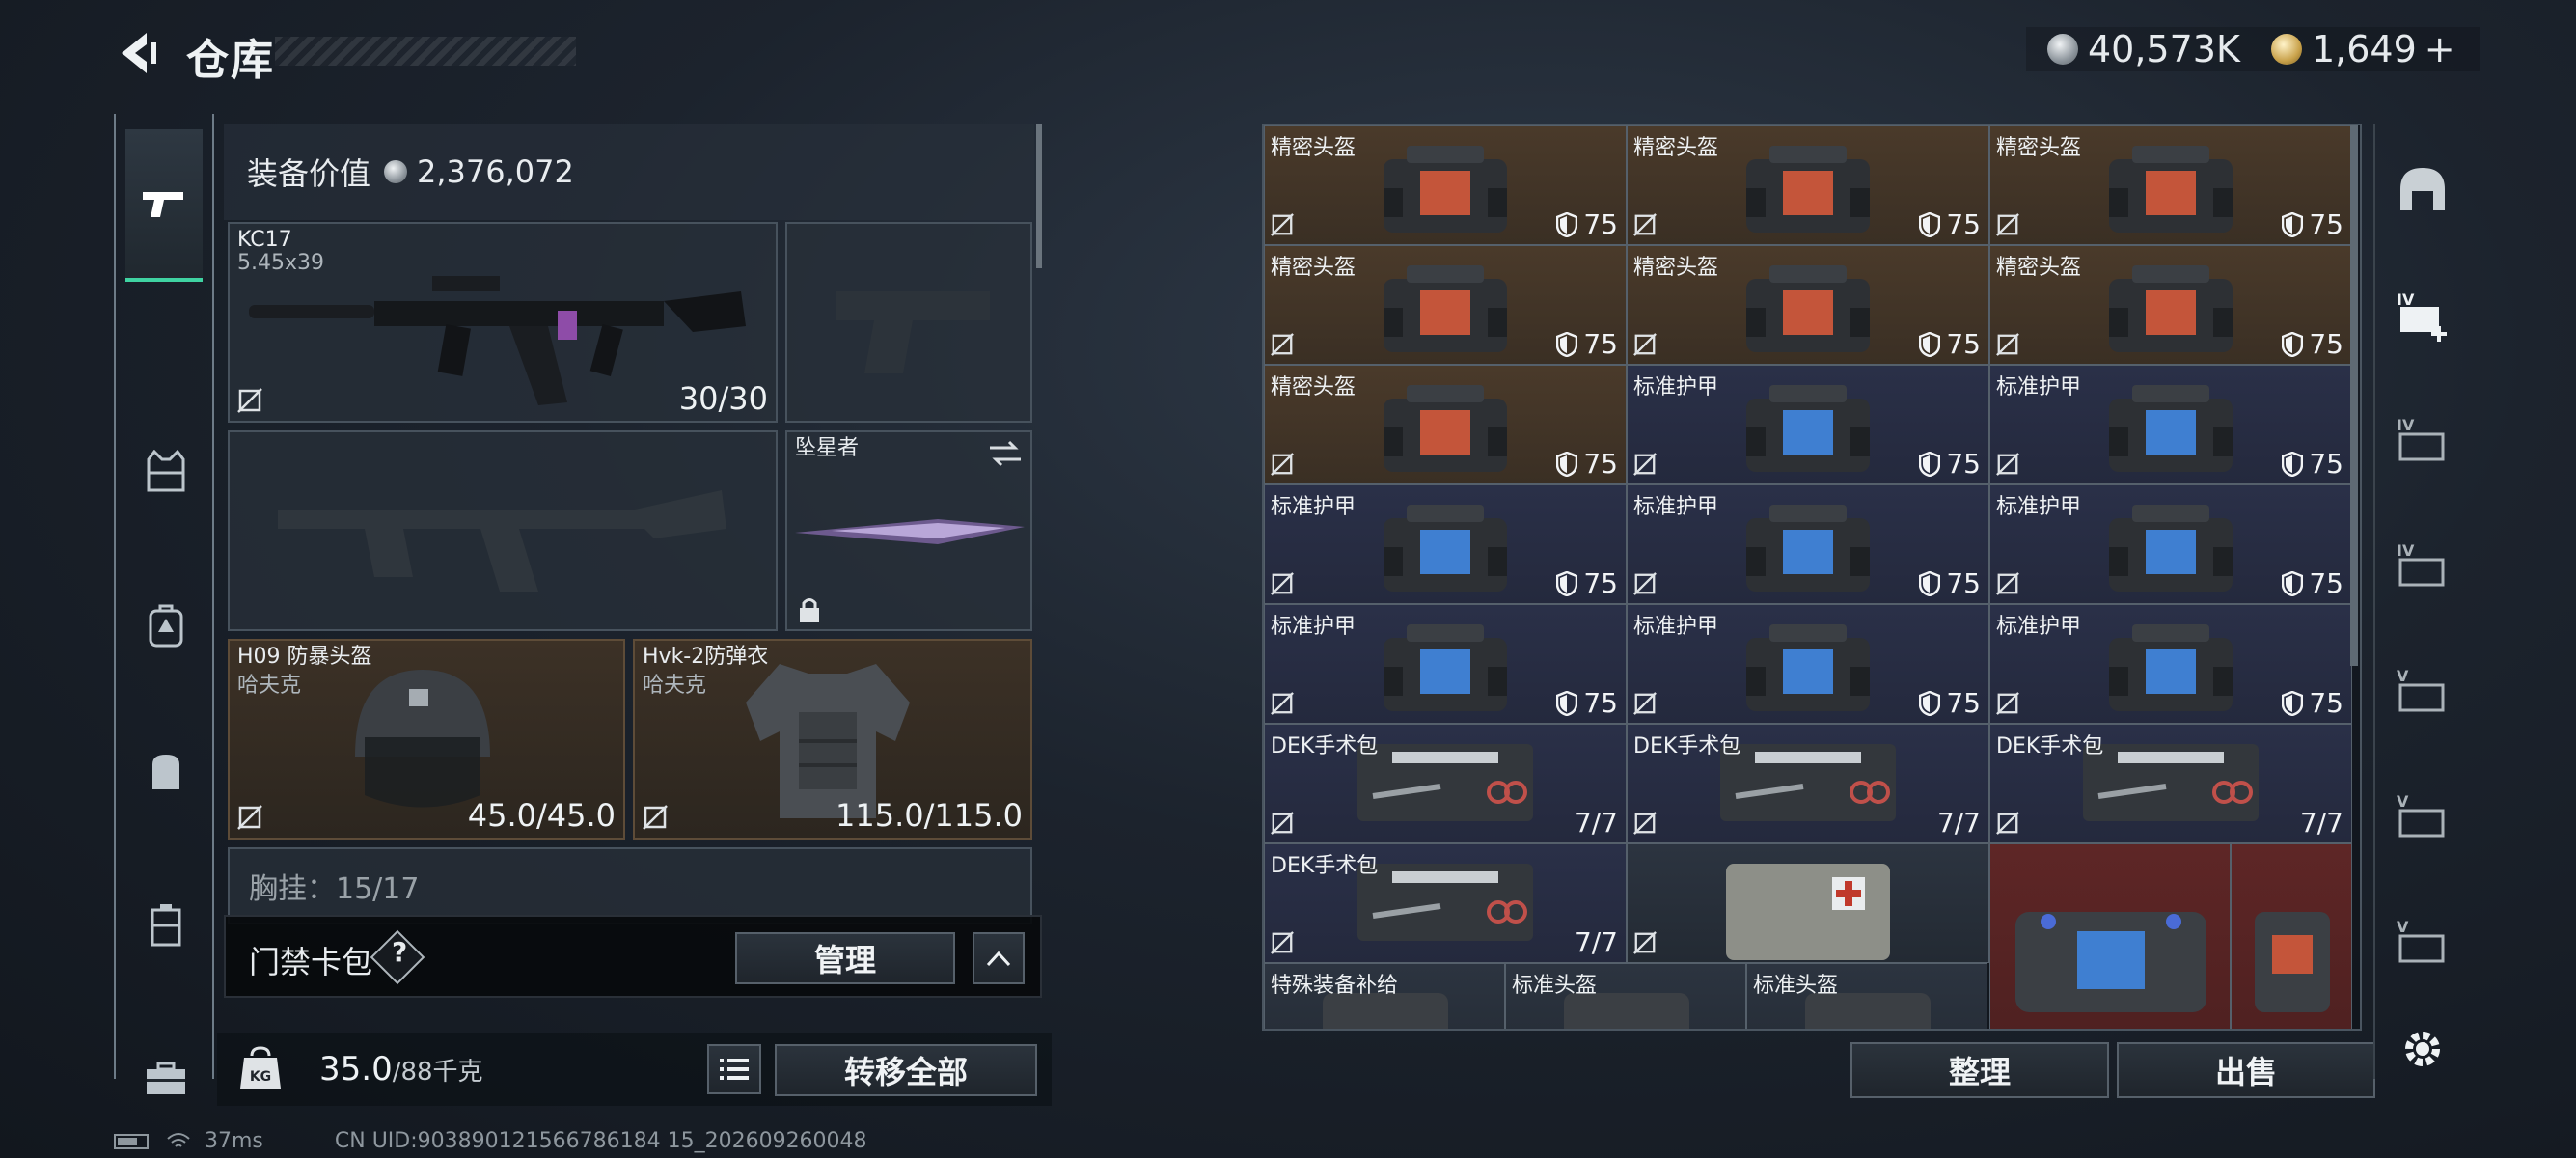 This screenshot has width=2576, height=1158. What do you see at coordinates (1808, 903) in the screenshot?
I see `outdoor-medkit-item` at bounding box center [1808, 903].